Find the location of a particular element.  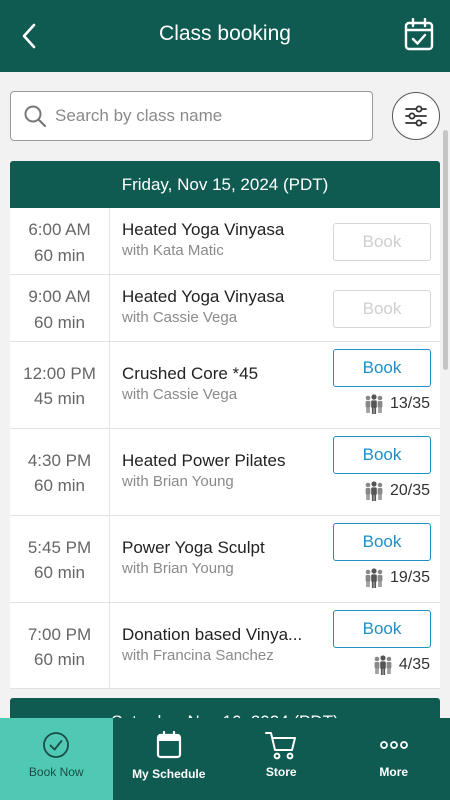

class-info: Heated Yoga Vinyasa with Cassie Vega is located at coordinates (222, 306).